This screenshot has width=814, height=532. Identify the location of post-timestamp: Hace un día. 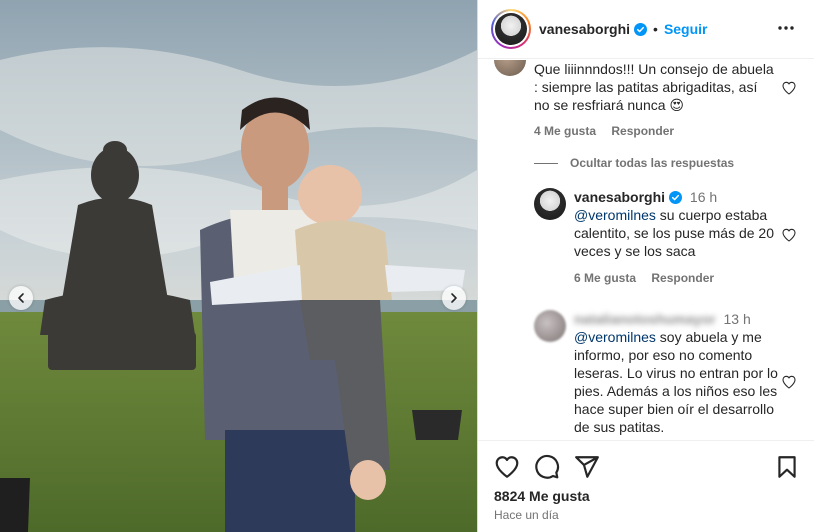
(526, 515).